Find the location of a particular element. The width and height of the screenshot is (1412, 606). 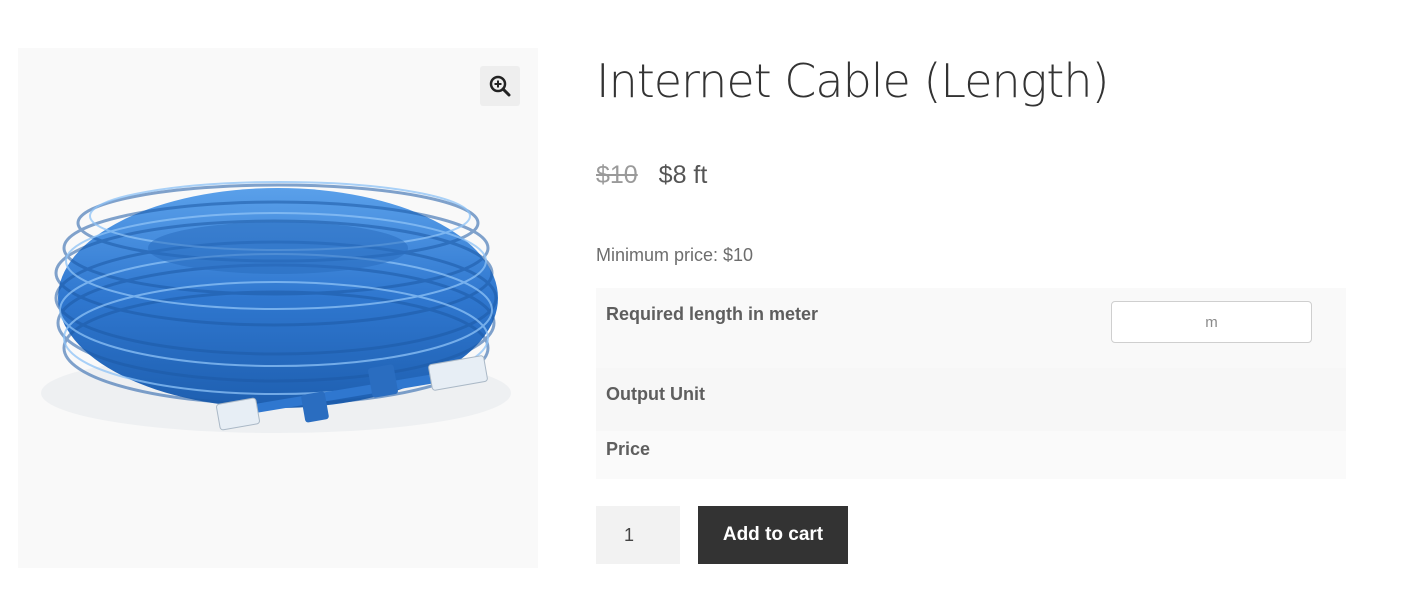

add-to-cart-button: Add to cart is located at coordinates (773, 535).